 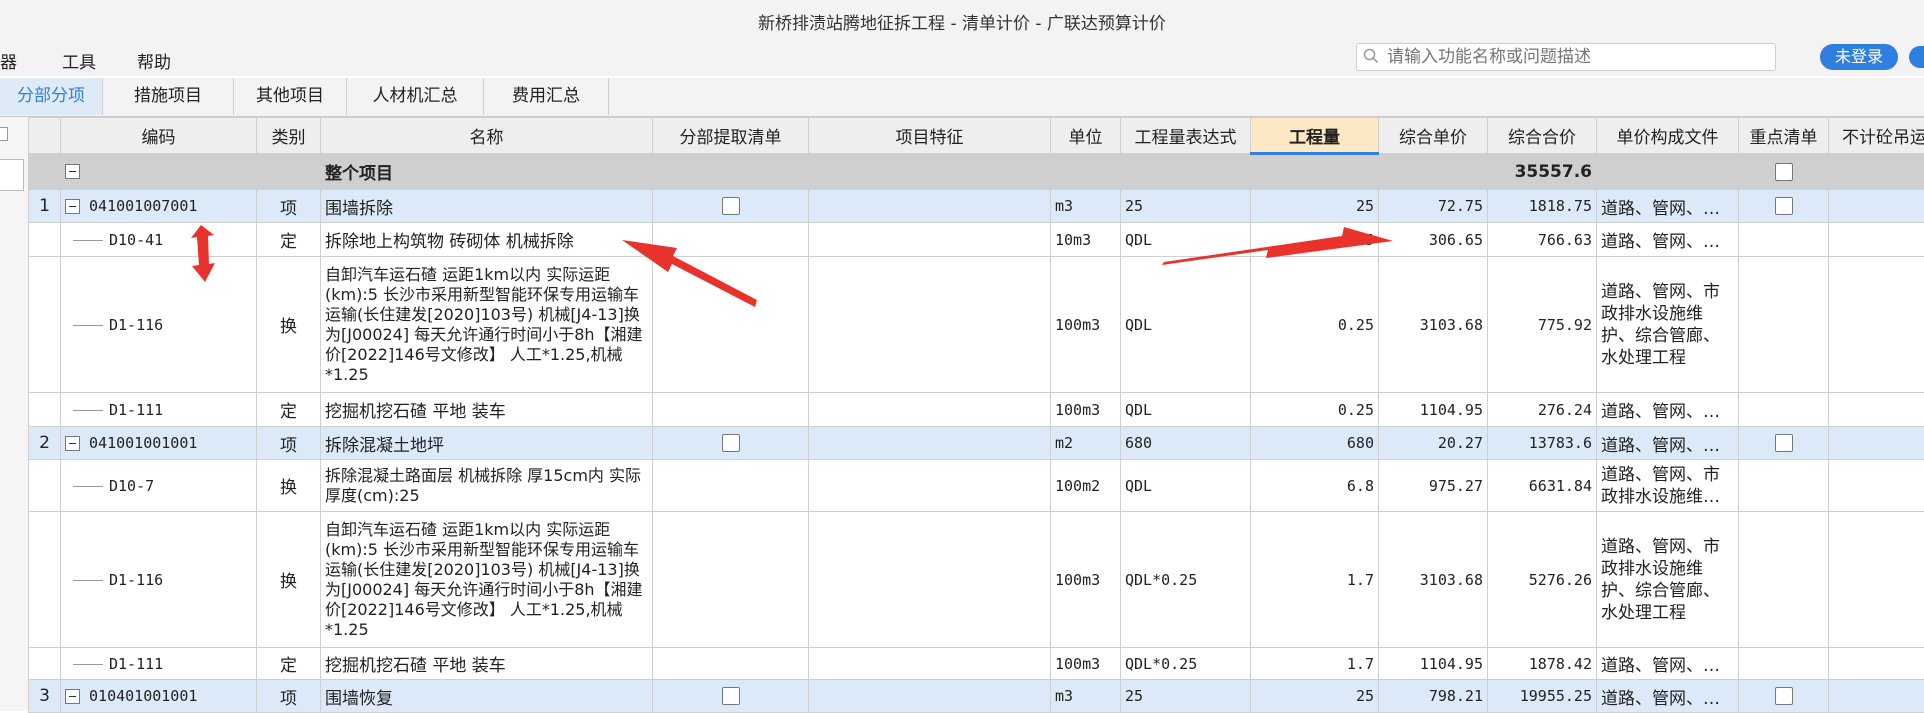 I want to click on row-qty: 680, so click(x=1315, y=443).